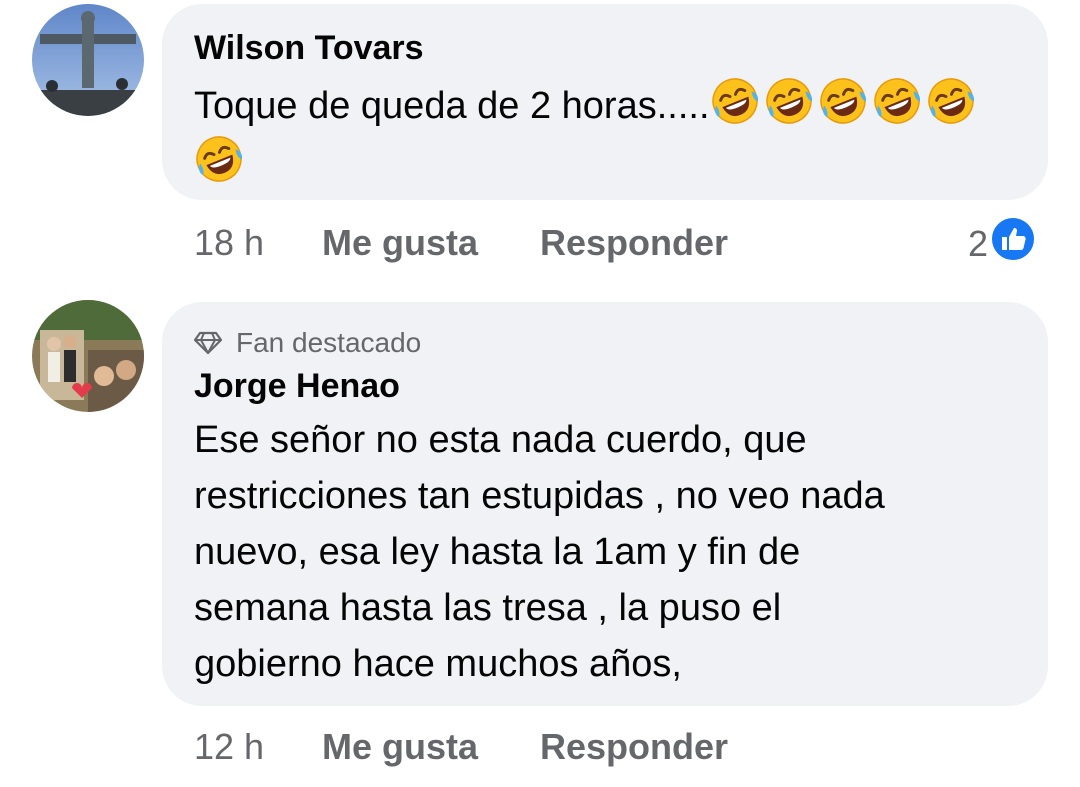  I want to click on reaction-count: 2, so click(978, 243).